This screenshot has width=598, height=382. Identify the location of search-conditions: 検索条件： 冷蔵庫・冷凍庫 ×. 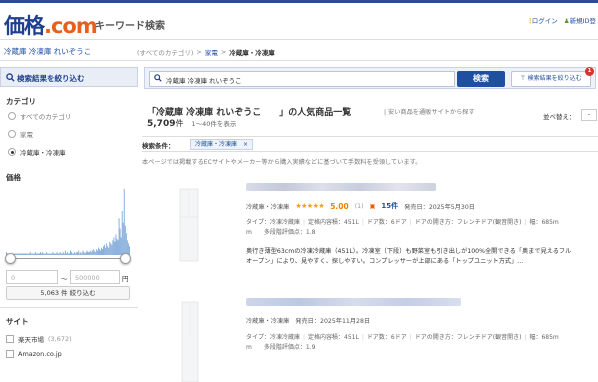
(370, 144).